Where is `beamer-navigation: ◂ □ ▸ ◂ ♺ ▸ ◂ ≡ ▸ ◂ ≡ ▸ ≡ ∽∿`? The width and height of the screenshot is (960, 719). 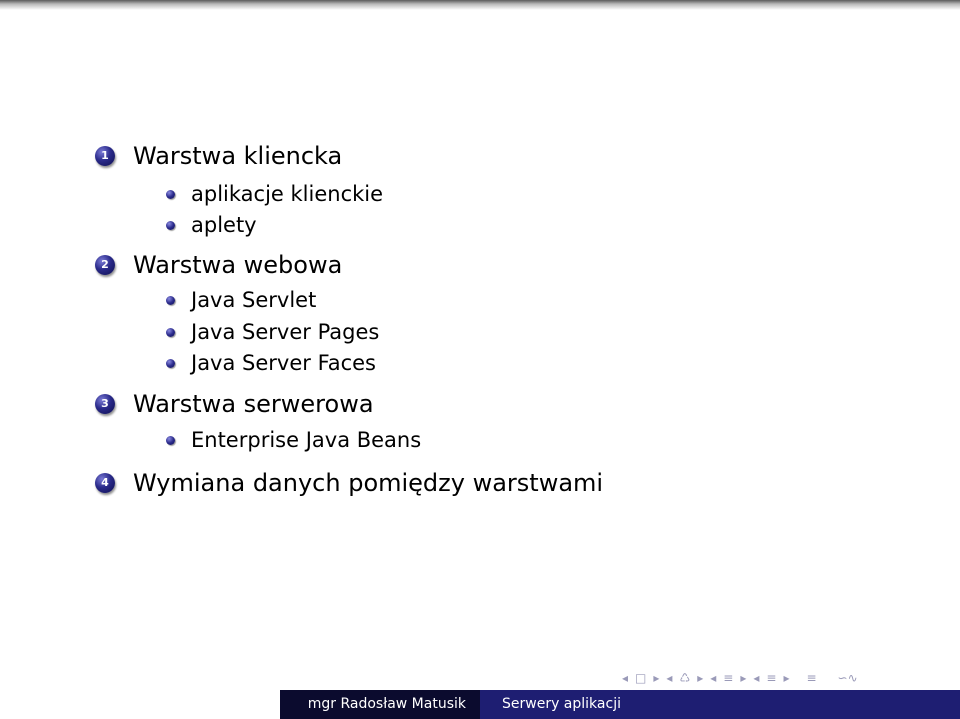 beamer-navigation: ◂ □ ▸ ◂ ♺ ▸ ◂ ≡ ▸ ◂ ≡ ▸ ≡ ∽∿ is located at coordinates (743, 678).